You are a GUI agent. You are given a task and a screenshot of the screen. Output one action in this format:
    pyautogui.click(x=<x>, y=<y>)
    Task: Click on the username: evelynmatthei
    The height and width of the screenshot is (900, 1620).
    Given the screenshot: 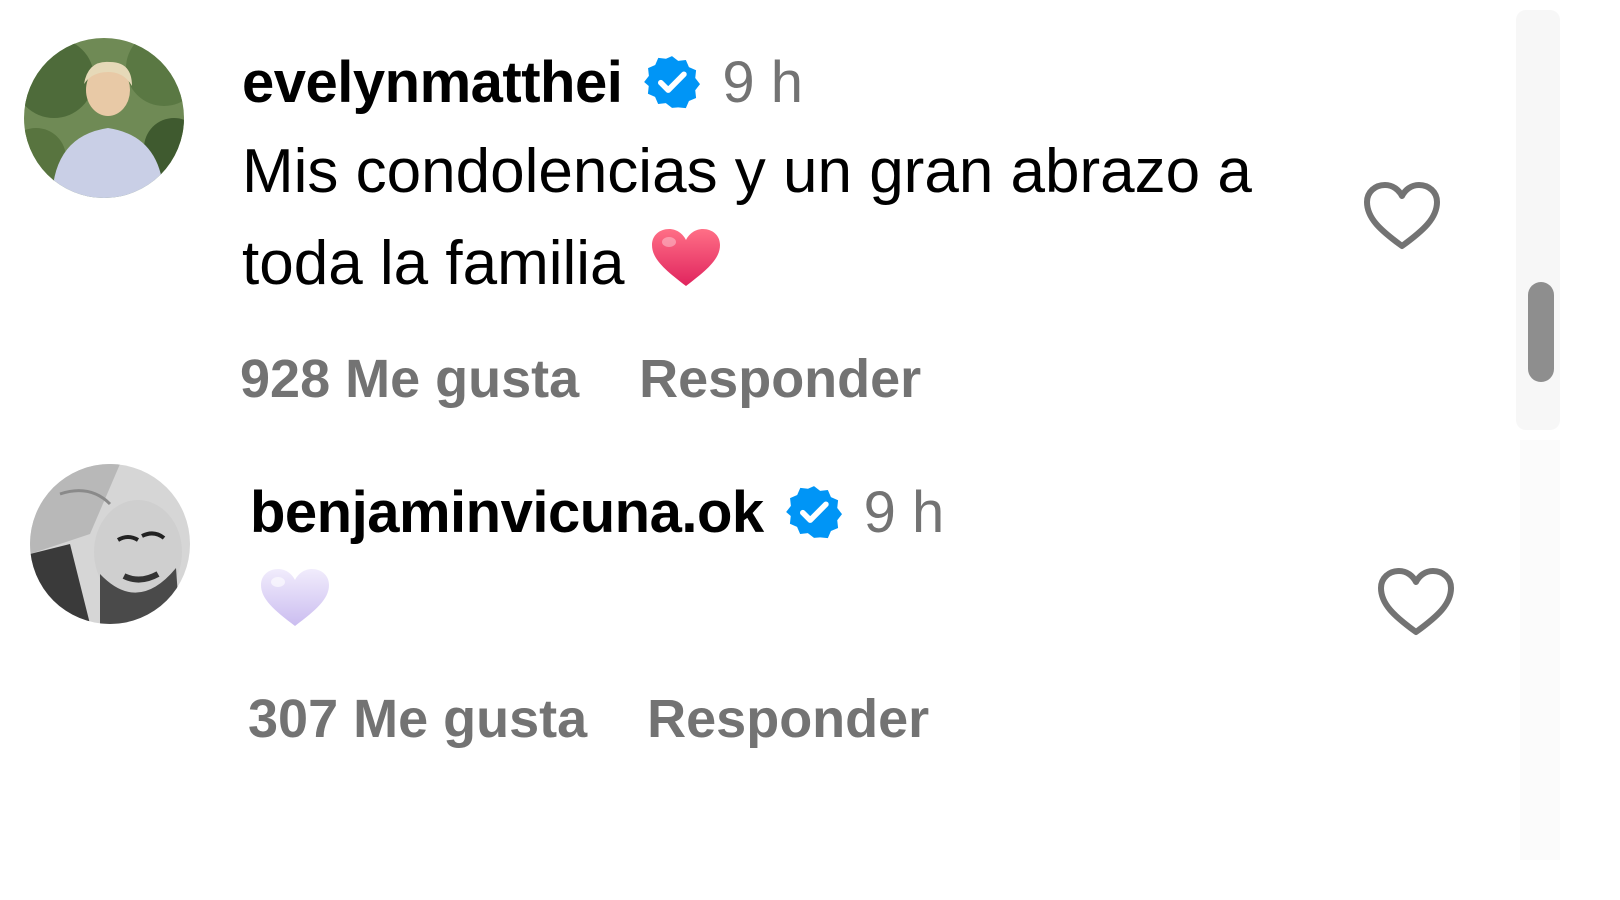 What is the action you would take?
    pyautogui.click(x=432, y=82)
    